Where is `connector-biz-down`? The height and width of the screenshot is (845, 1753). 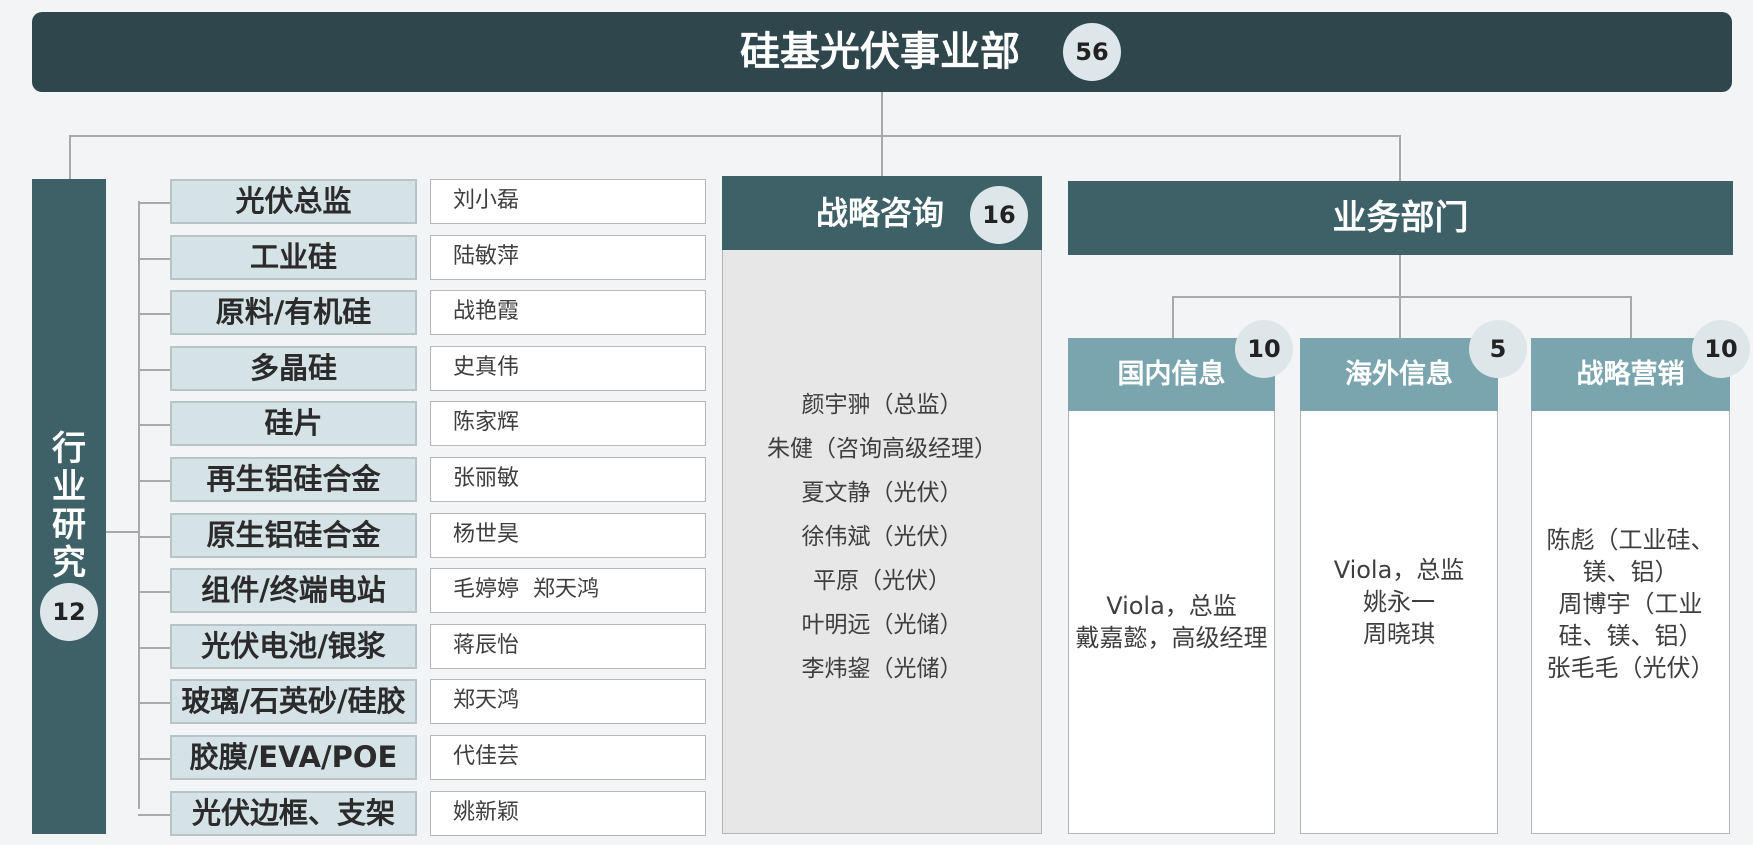
connector-biz-down is located at coordinates (1400, 276).